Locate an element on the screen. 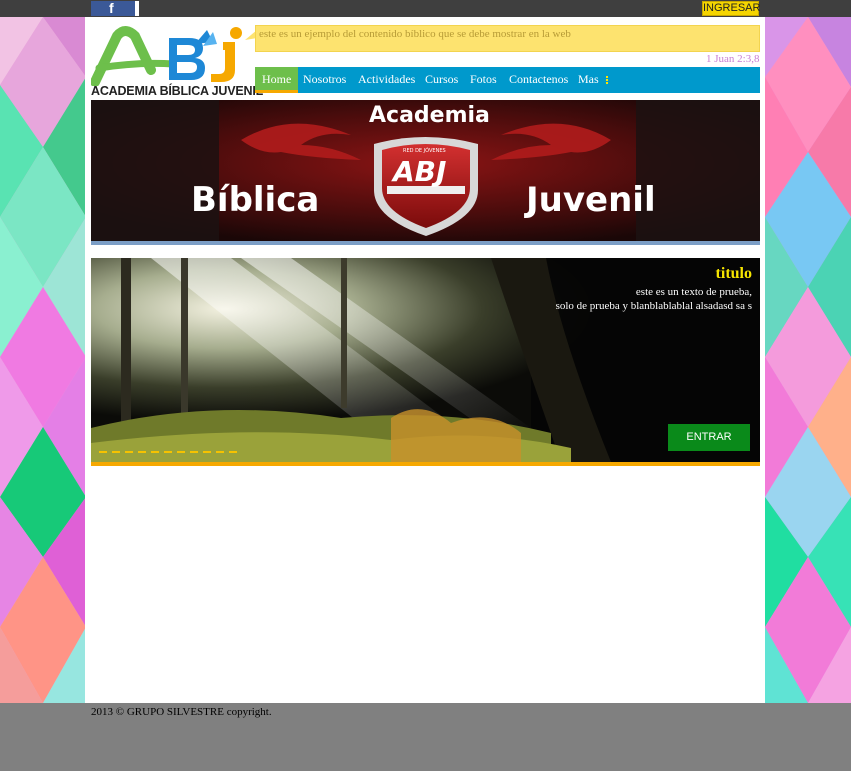 The image size is (851, 771). shield-subtitle: RED DE JÓVENES is located at coordinates (424, 151).